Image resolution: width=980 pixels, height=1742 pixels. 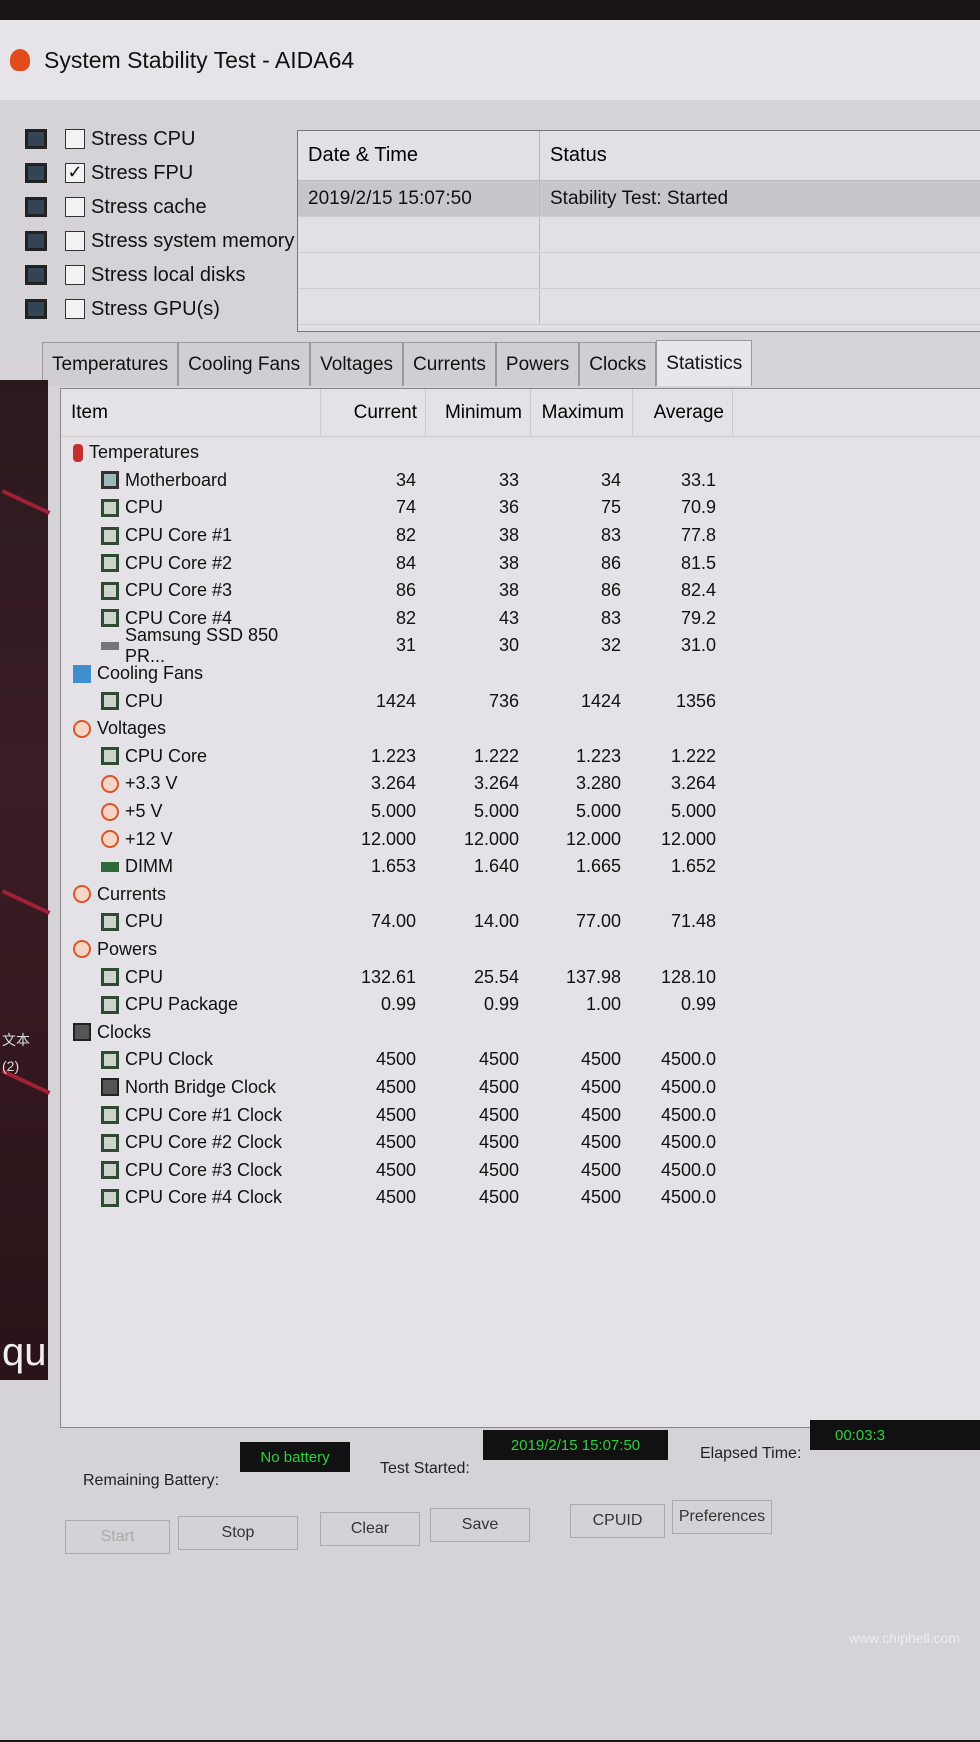 I want to click on stress-option: Stress GPU(s), so click(x=159, y=309).